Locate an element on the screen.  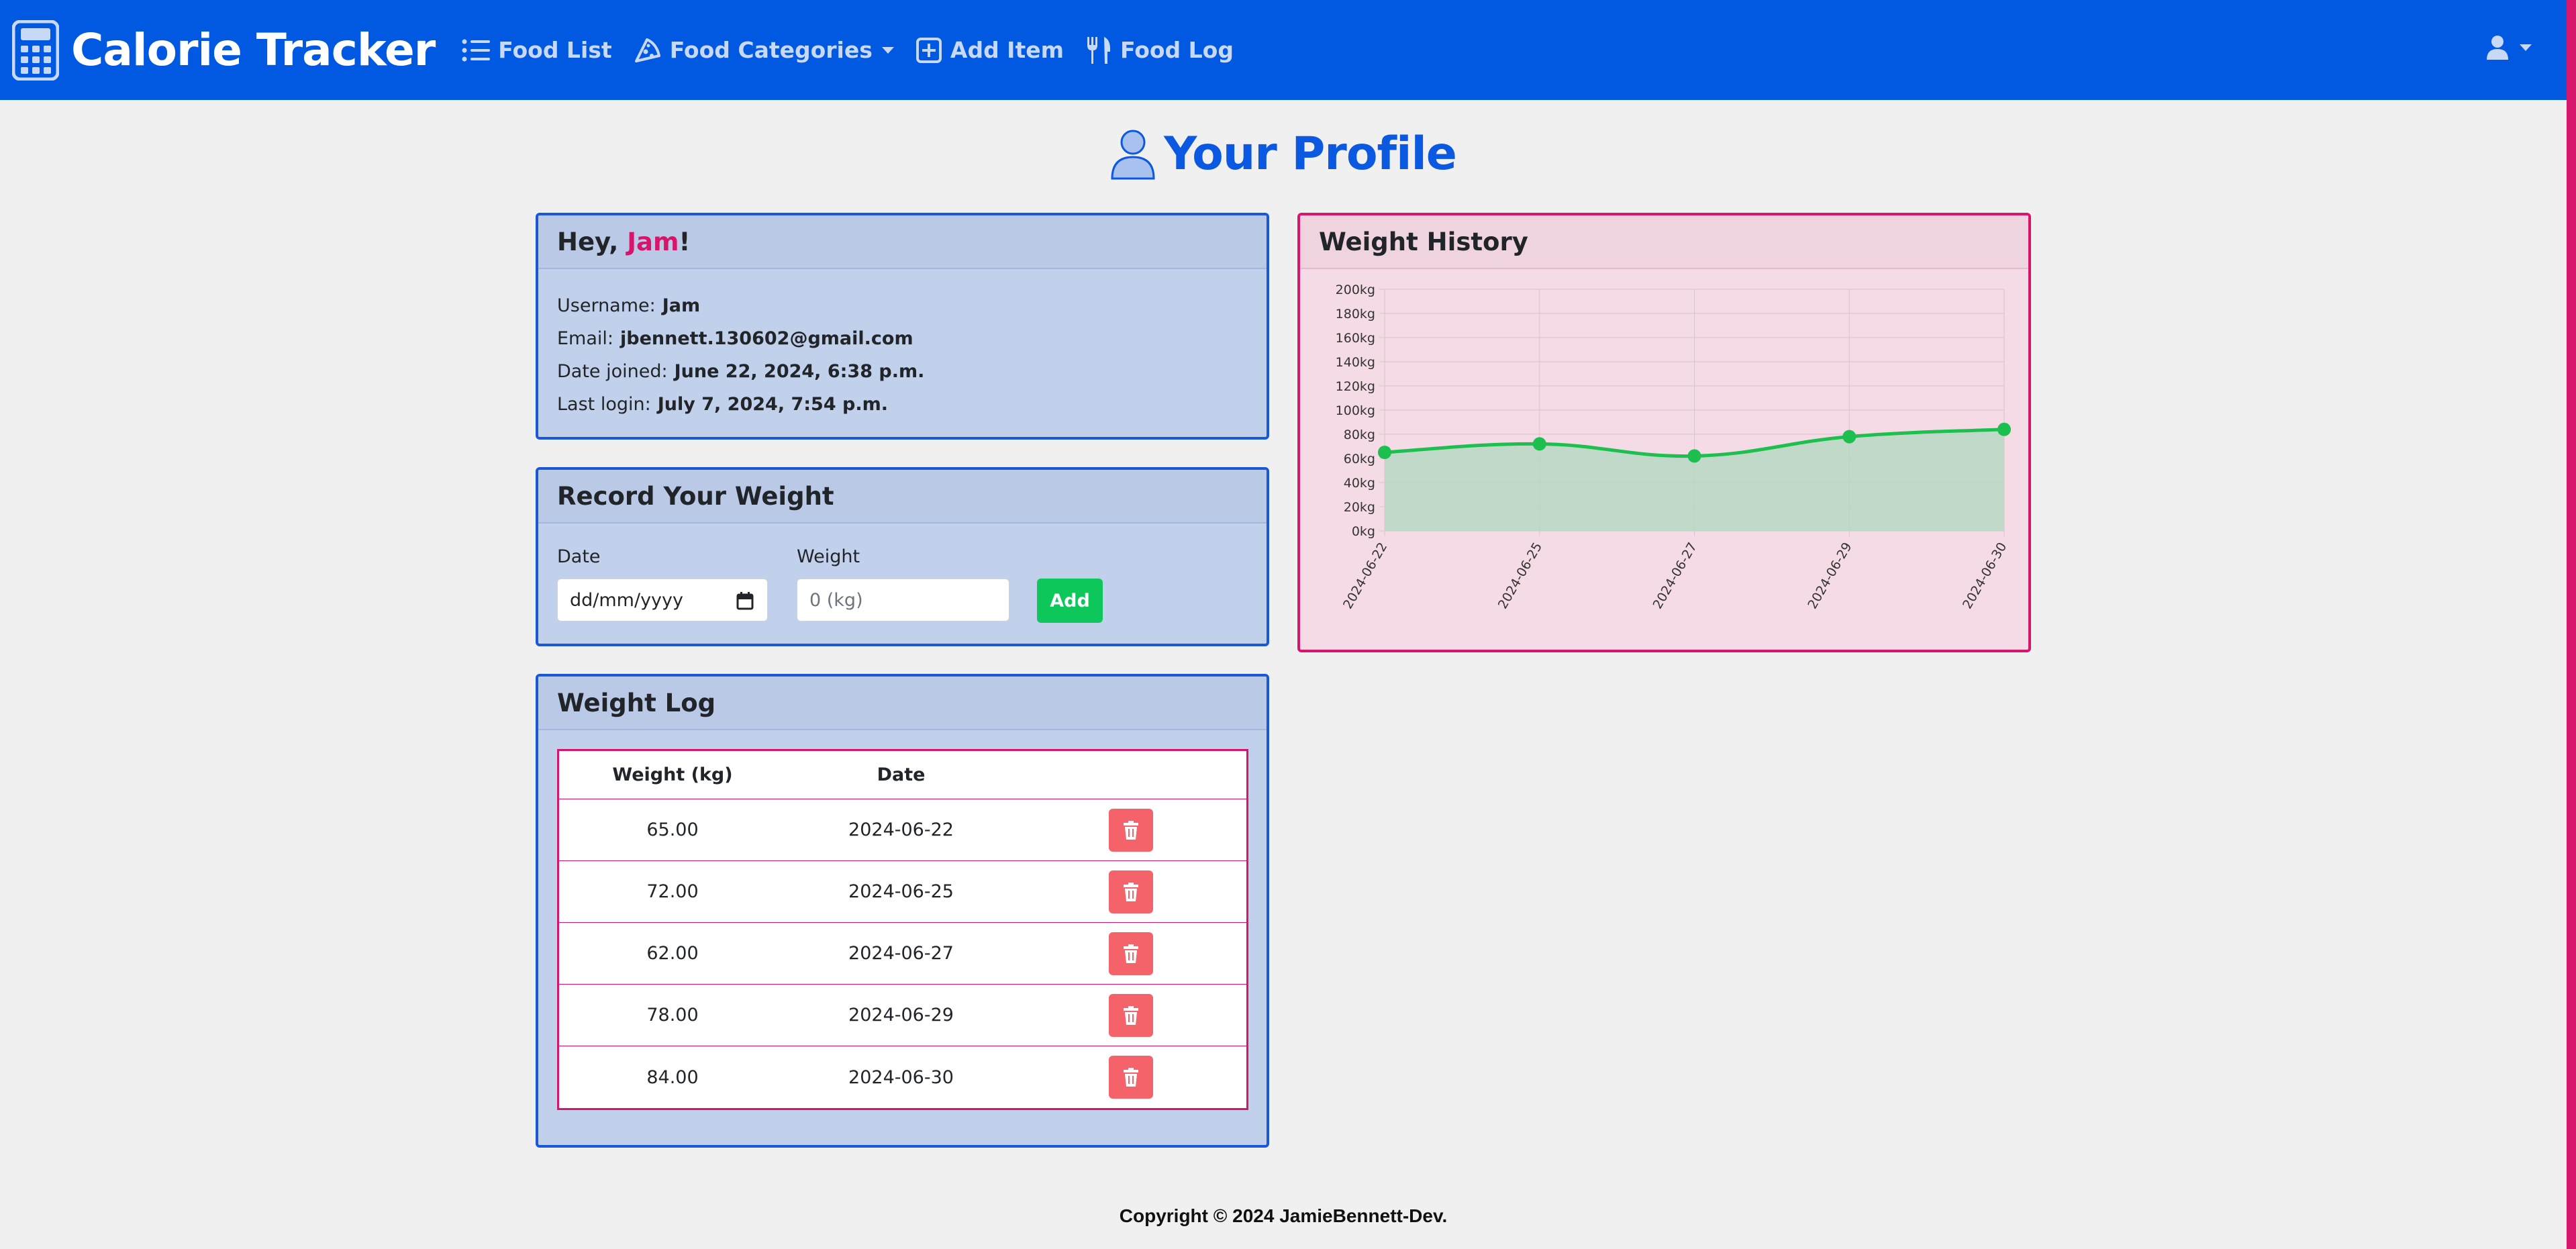
record-weight-heading: Record Your Weight is located at coordinates (902, 497).